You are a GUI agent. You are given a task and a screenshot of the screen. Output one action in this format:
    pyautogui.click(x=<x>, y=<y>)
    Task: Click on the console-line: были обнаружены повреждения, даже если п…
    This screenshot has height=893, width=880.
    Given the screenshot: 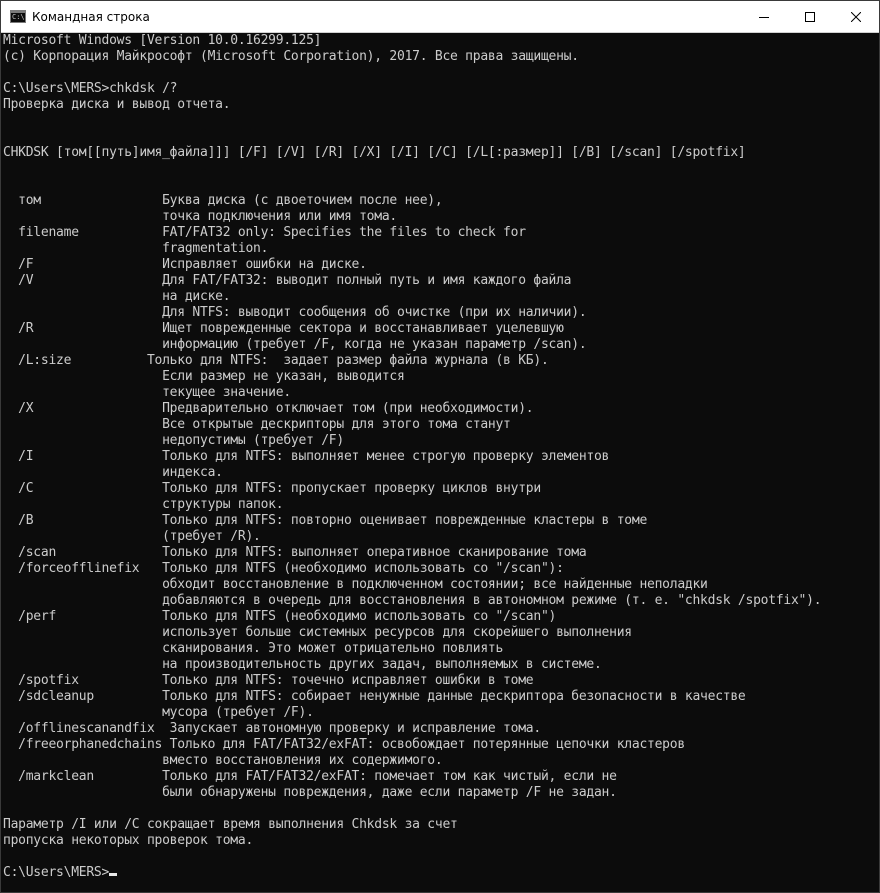 What is the action you would take?
    pyautogui.click(x=310, y=792)
    